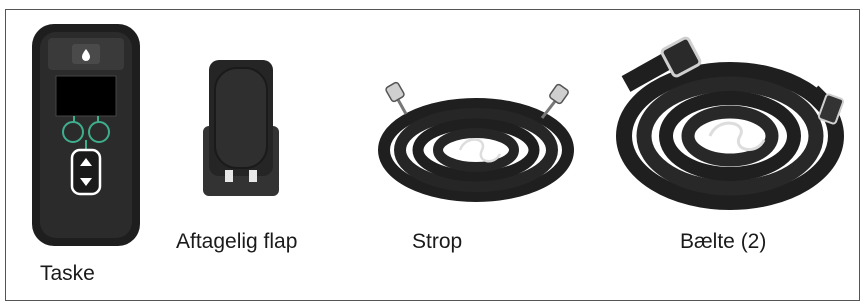  I want to click on case-label: Taske, so click(67, 273).